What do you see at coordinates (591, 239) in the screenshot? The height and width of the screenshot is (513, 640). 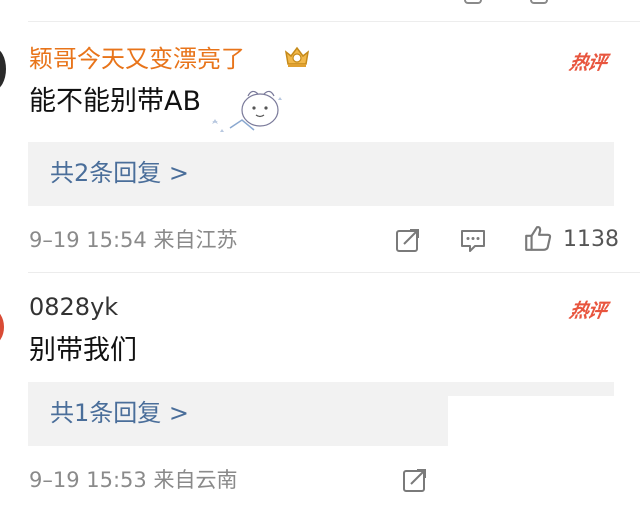 I see `like-count: 1138` at bounding box center [591, 239].